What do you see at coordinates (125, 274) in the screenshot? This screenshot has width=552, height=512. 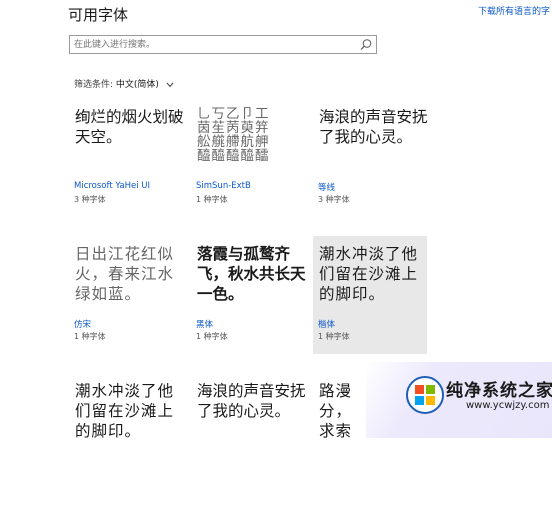 I see `font-preview: 日出江花红似火，春来江水绿如蓝。` at bounding box center [125, 274].